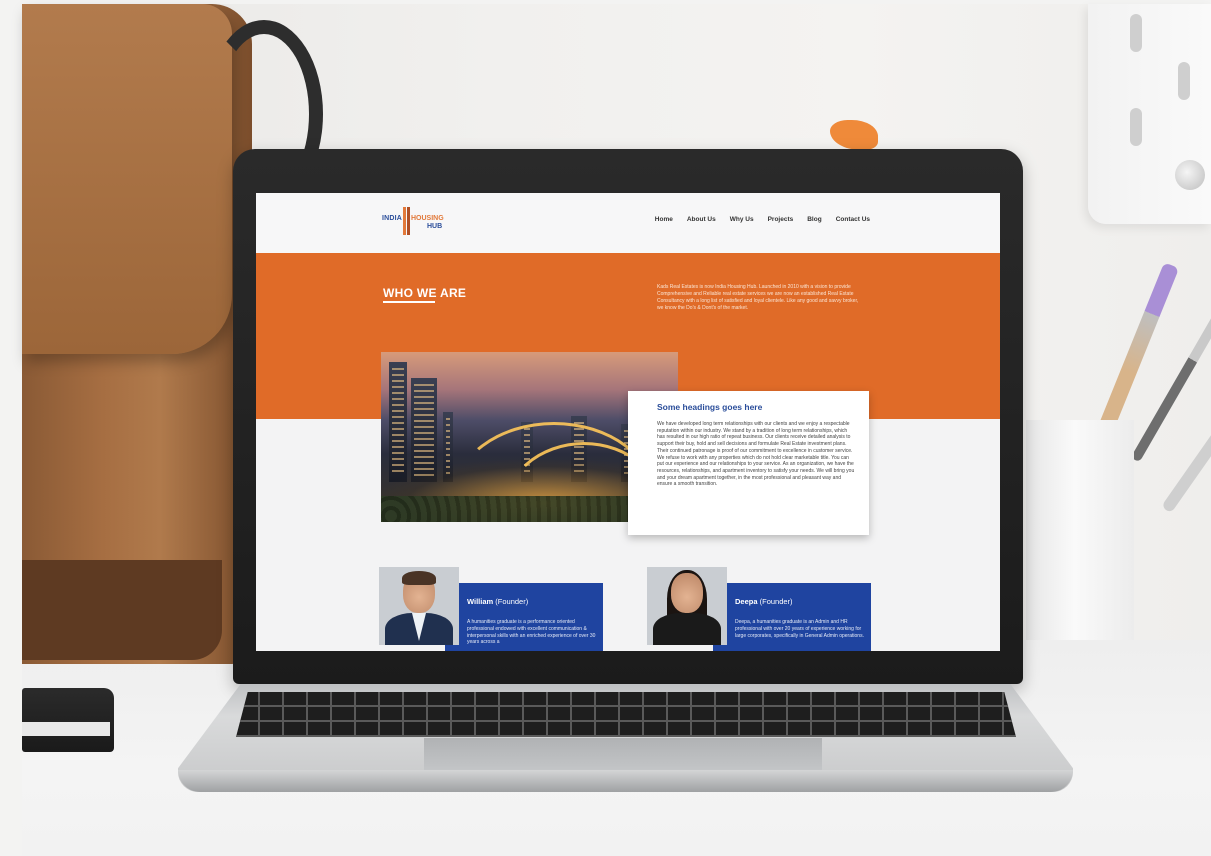 This screenshot has height=856, width=1211. What do you see at coordinates (687, 629) in the screenshot?
I see `portrait-suit` at bounding box center [687, 629].